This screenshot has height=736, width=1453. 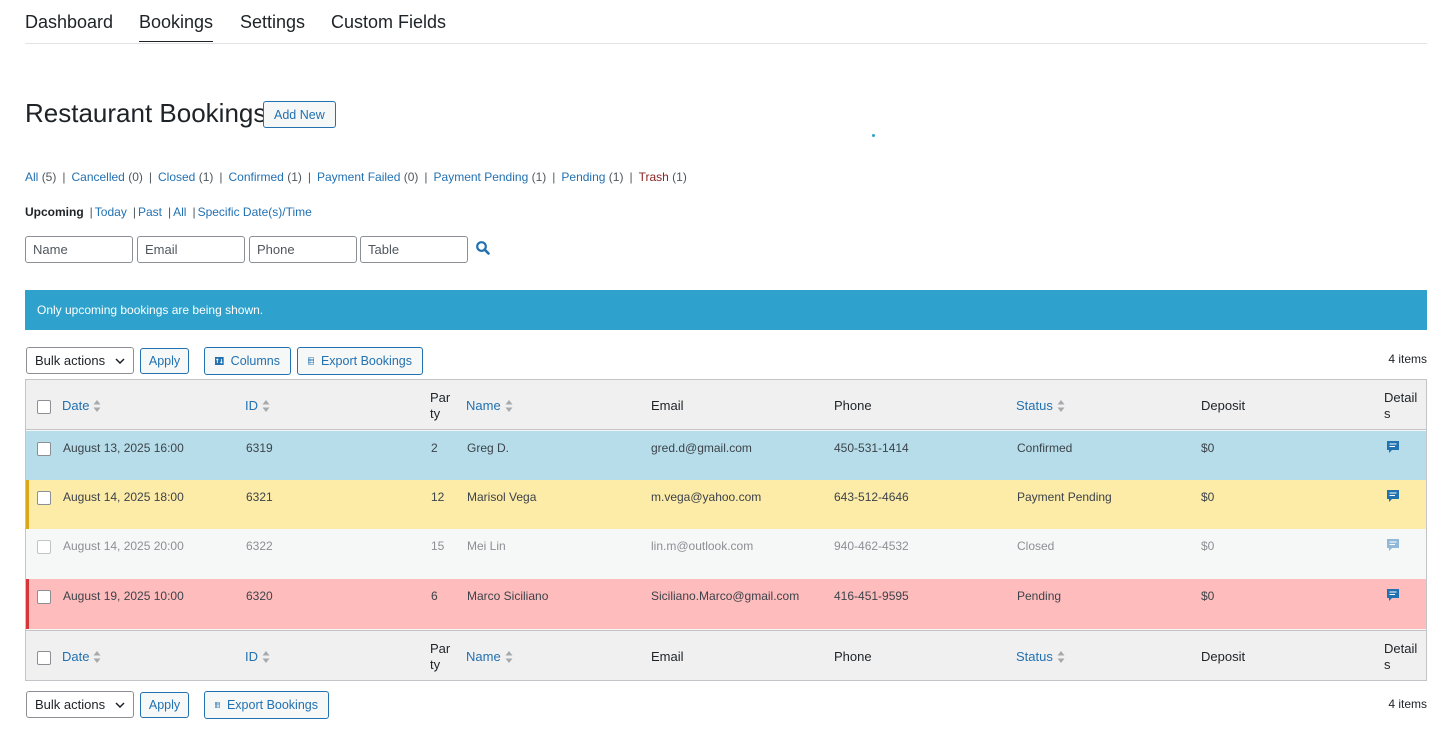 What do you see at coordinates (438, 546) in the screenshot?
I see `booking-party: 15` at bounding box center [438, 546].